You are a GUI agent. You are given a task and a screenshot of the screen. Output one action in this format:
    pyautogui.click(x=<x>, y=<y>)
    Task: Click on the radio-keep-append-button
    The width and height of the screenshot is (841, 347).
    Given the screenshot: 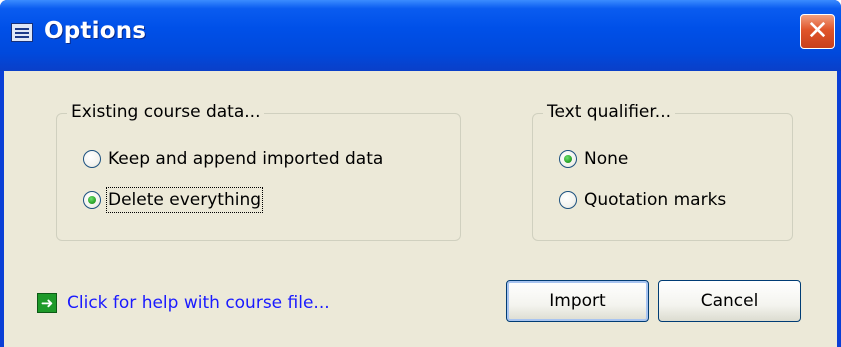 What is the action you would take?
    pyautogui.click(x=92, y=159)
    